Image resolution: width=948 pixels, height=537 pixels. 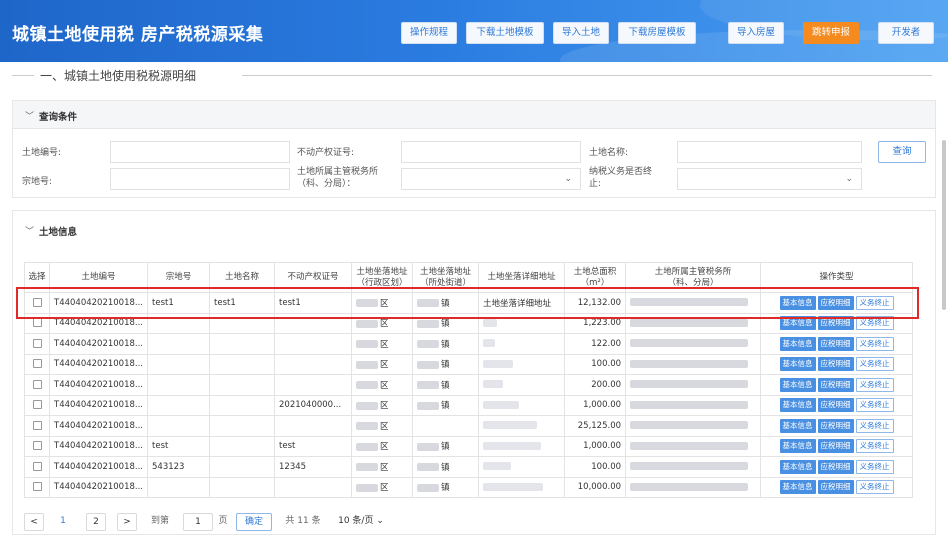 I want to click on table-row: T44040420210018... 区 镇 100.00 基本信息 应税明细 义务终止, so click(x=469, y=364).